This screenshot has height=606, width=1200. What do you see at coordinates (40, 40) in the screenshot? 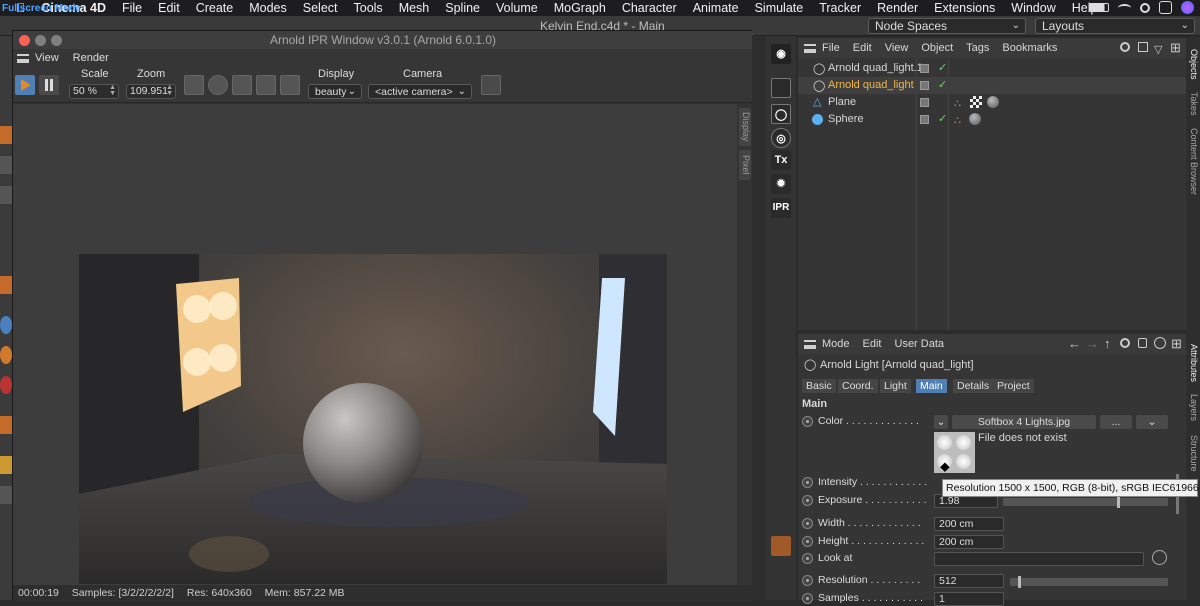
I see `minimize-window-button` at bounding box center [40, 40].